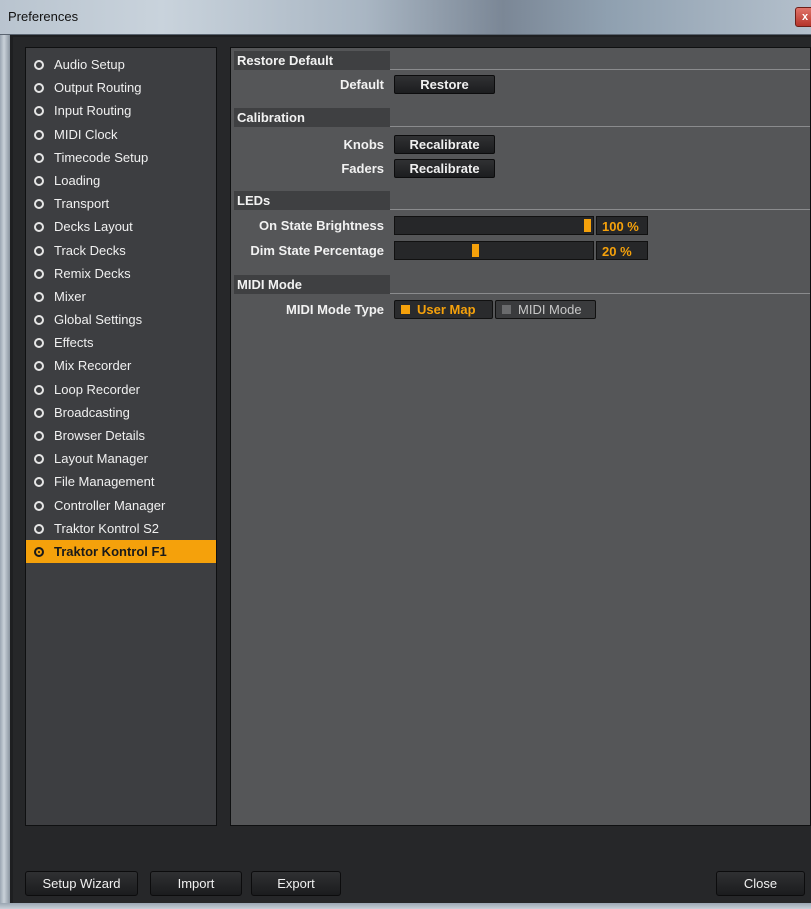 This screenshot has width=811, height=909. What do you see at coordinates (92, 412) in the screenshot?
I see `sidebar-item-label: Broadcasting` at bounding box center [92, 412].